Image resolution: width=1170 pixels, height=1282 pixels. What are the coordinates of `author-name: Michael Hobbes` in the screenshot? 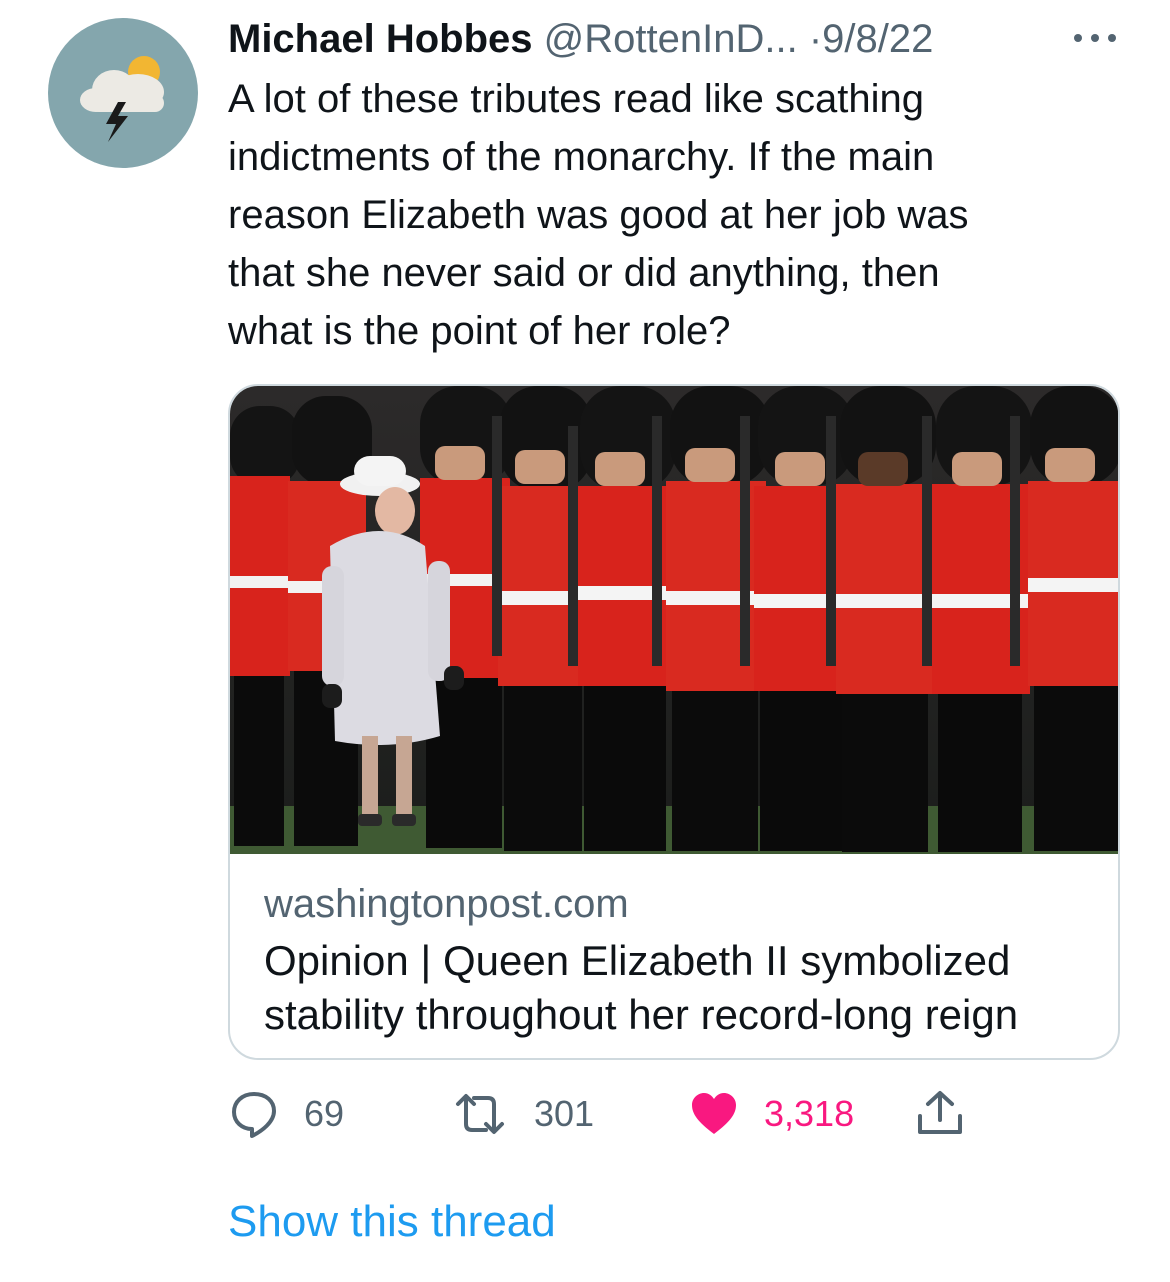 It's located at (380, 39).